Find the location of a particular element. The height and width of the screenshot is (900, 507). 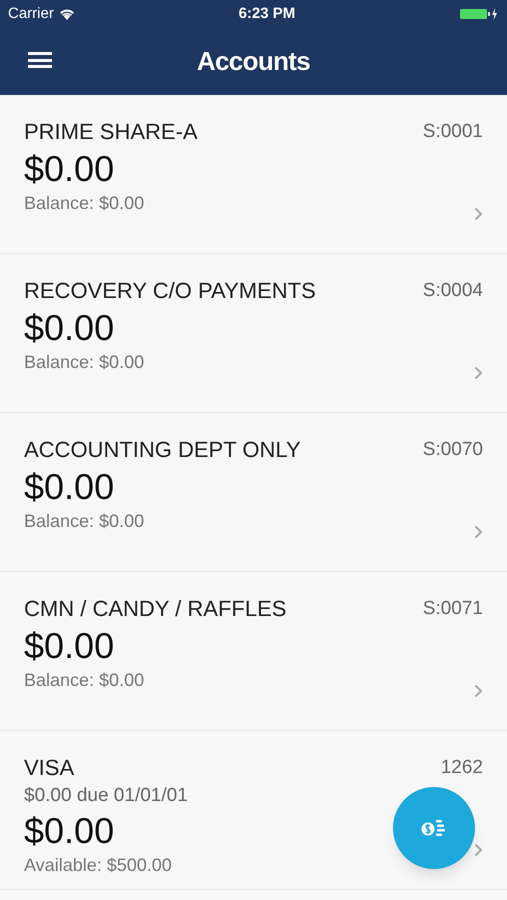

account-number: S:0001 is located at coordinates (452, 132).